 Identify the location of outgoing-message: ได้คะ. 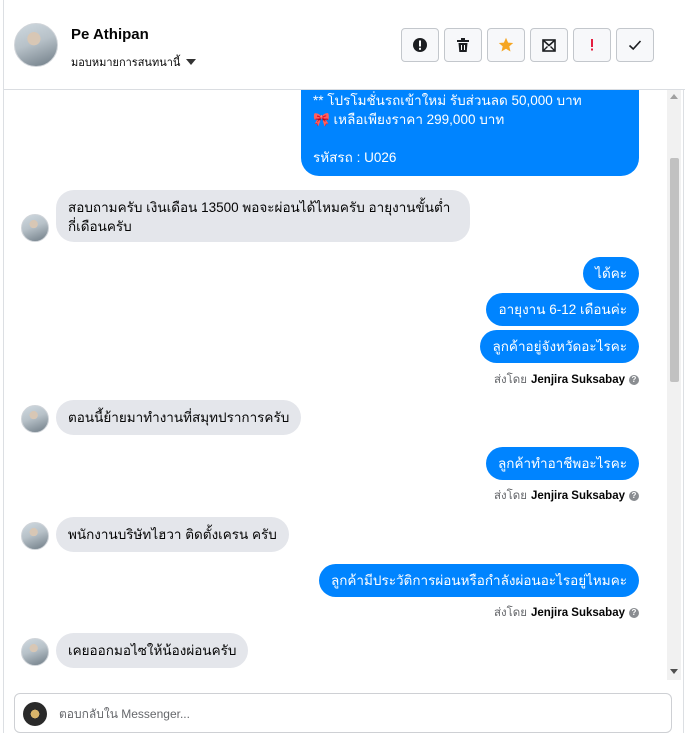
(611, 273).